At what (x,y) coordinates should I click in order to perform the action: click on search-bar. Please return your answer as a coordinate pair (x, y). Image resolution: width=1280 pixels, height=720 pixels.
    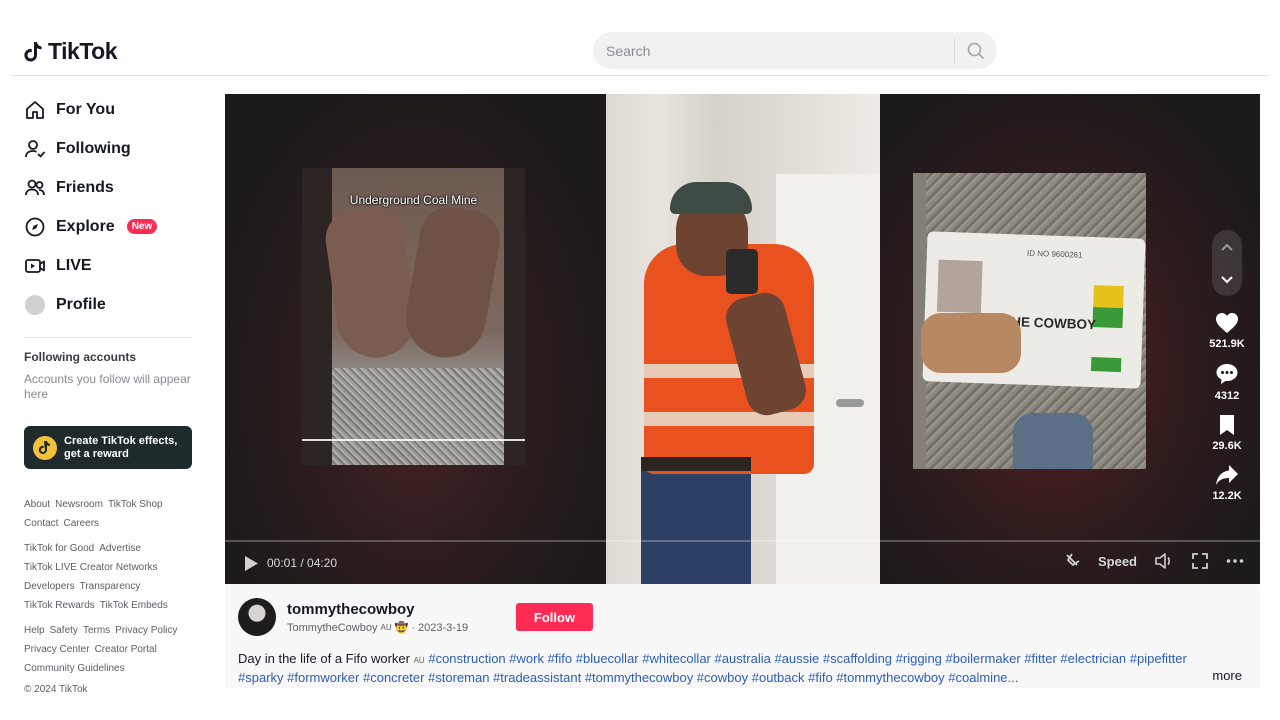
    Looking at the image, I should click on (795, 50).